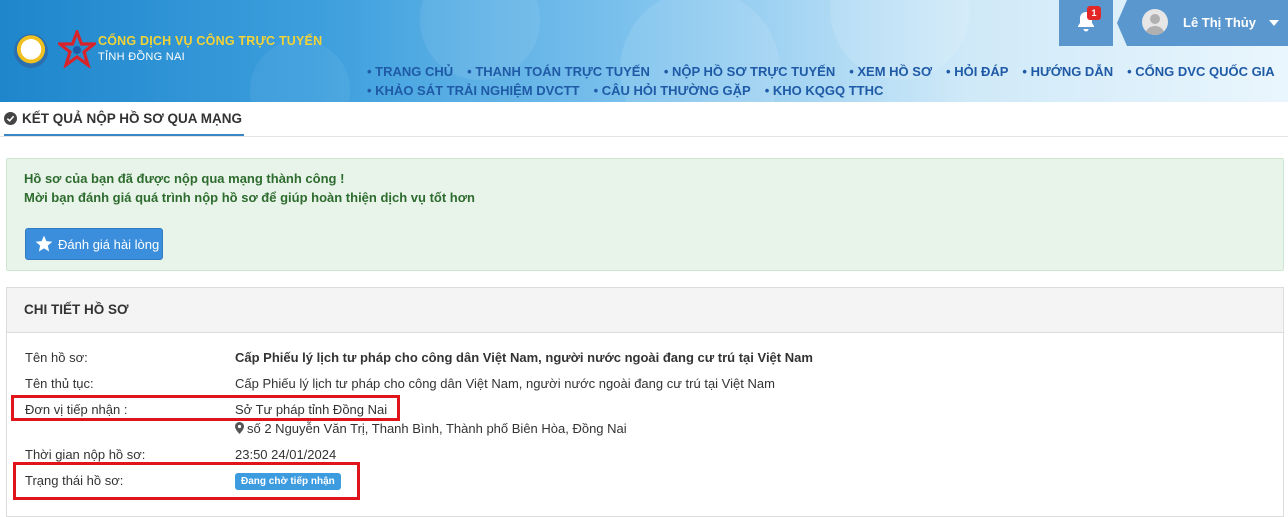  I want to click on check-circle-icon, so click(10, 118).